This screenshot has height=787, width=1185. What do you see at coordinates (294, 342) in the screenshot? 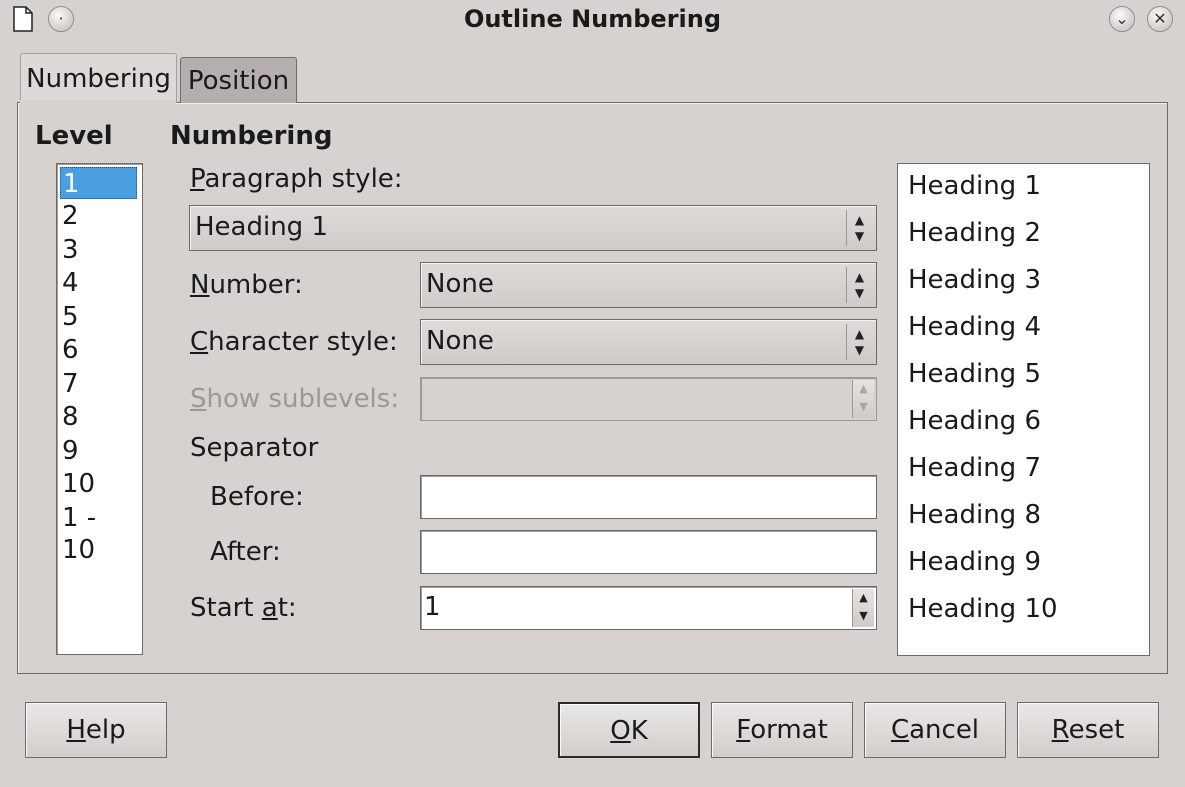
I see `character-style-label: Character style:` at bounding box center [294, 342].